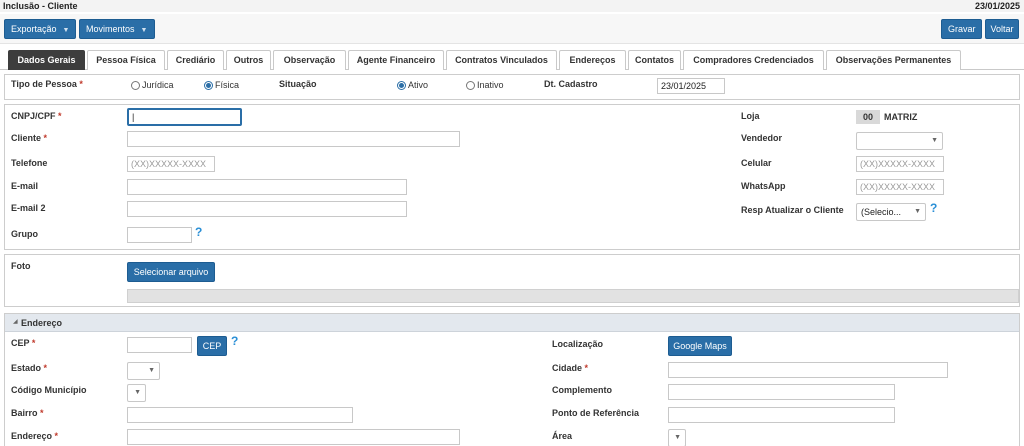  Describe the element at coordinates (159, 235) in the screenshot. I see `grupo-input` at that location.